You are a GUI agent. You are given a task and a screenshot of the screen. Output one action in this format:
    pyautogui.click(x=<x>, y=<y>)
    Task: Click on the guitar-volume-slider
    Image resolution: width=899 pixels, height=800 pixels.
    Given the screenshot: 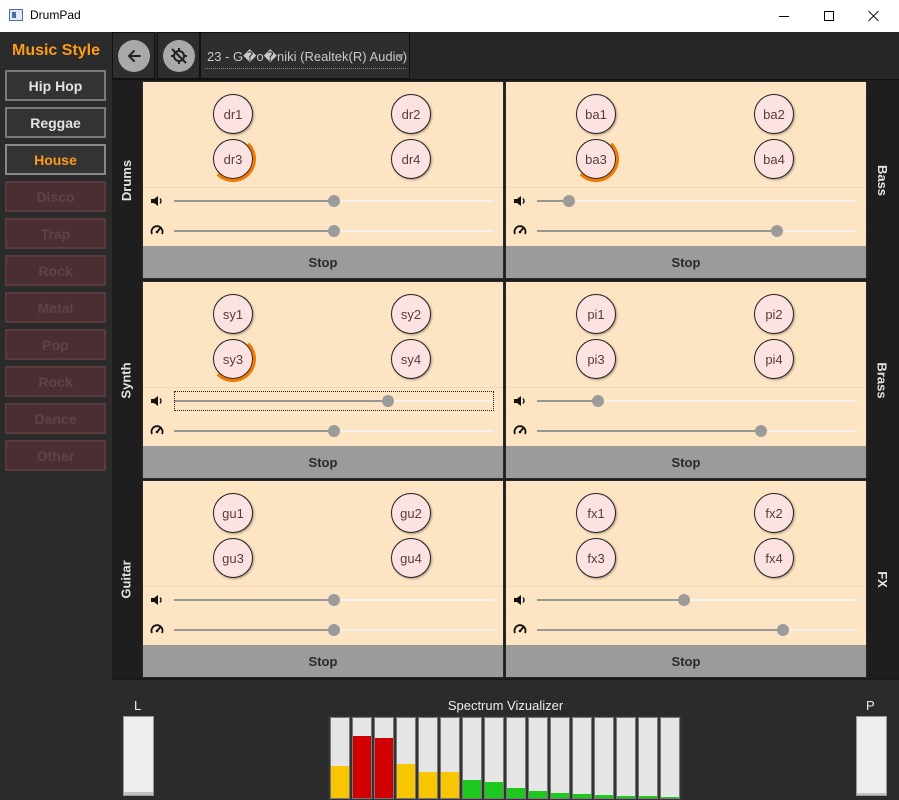 What is the action you would take?
    pyautogui.click(x=334, y=600)
    